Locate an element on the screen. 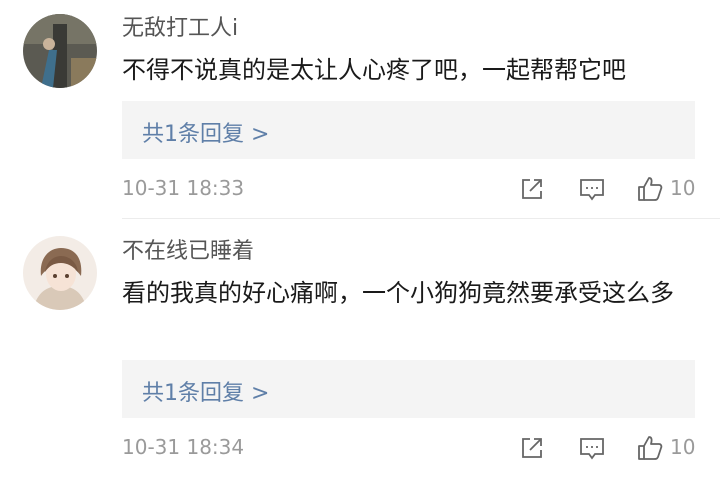  comment-text: 看的我真的好心痛啊，一个小狗狗竟然要承受这么多 is located at coordinates (398, 293).